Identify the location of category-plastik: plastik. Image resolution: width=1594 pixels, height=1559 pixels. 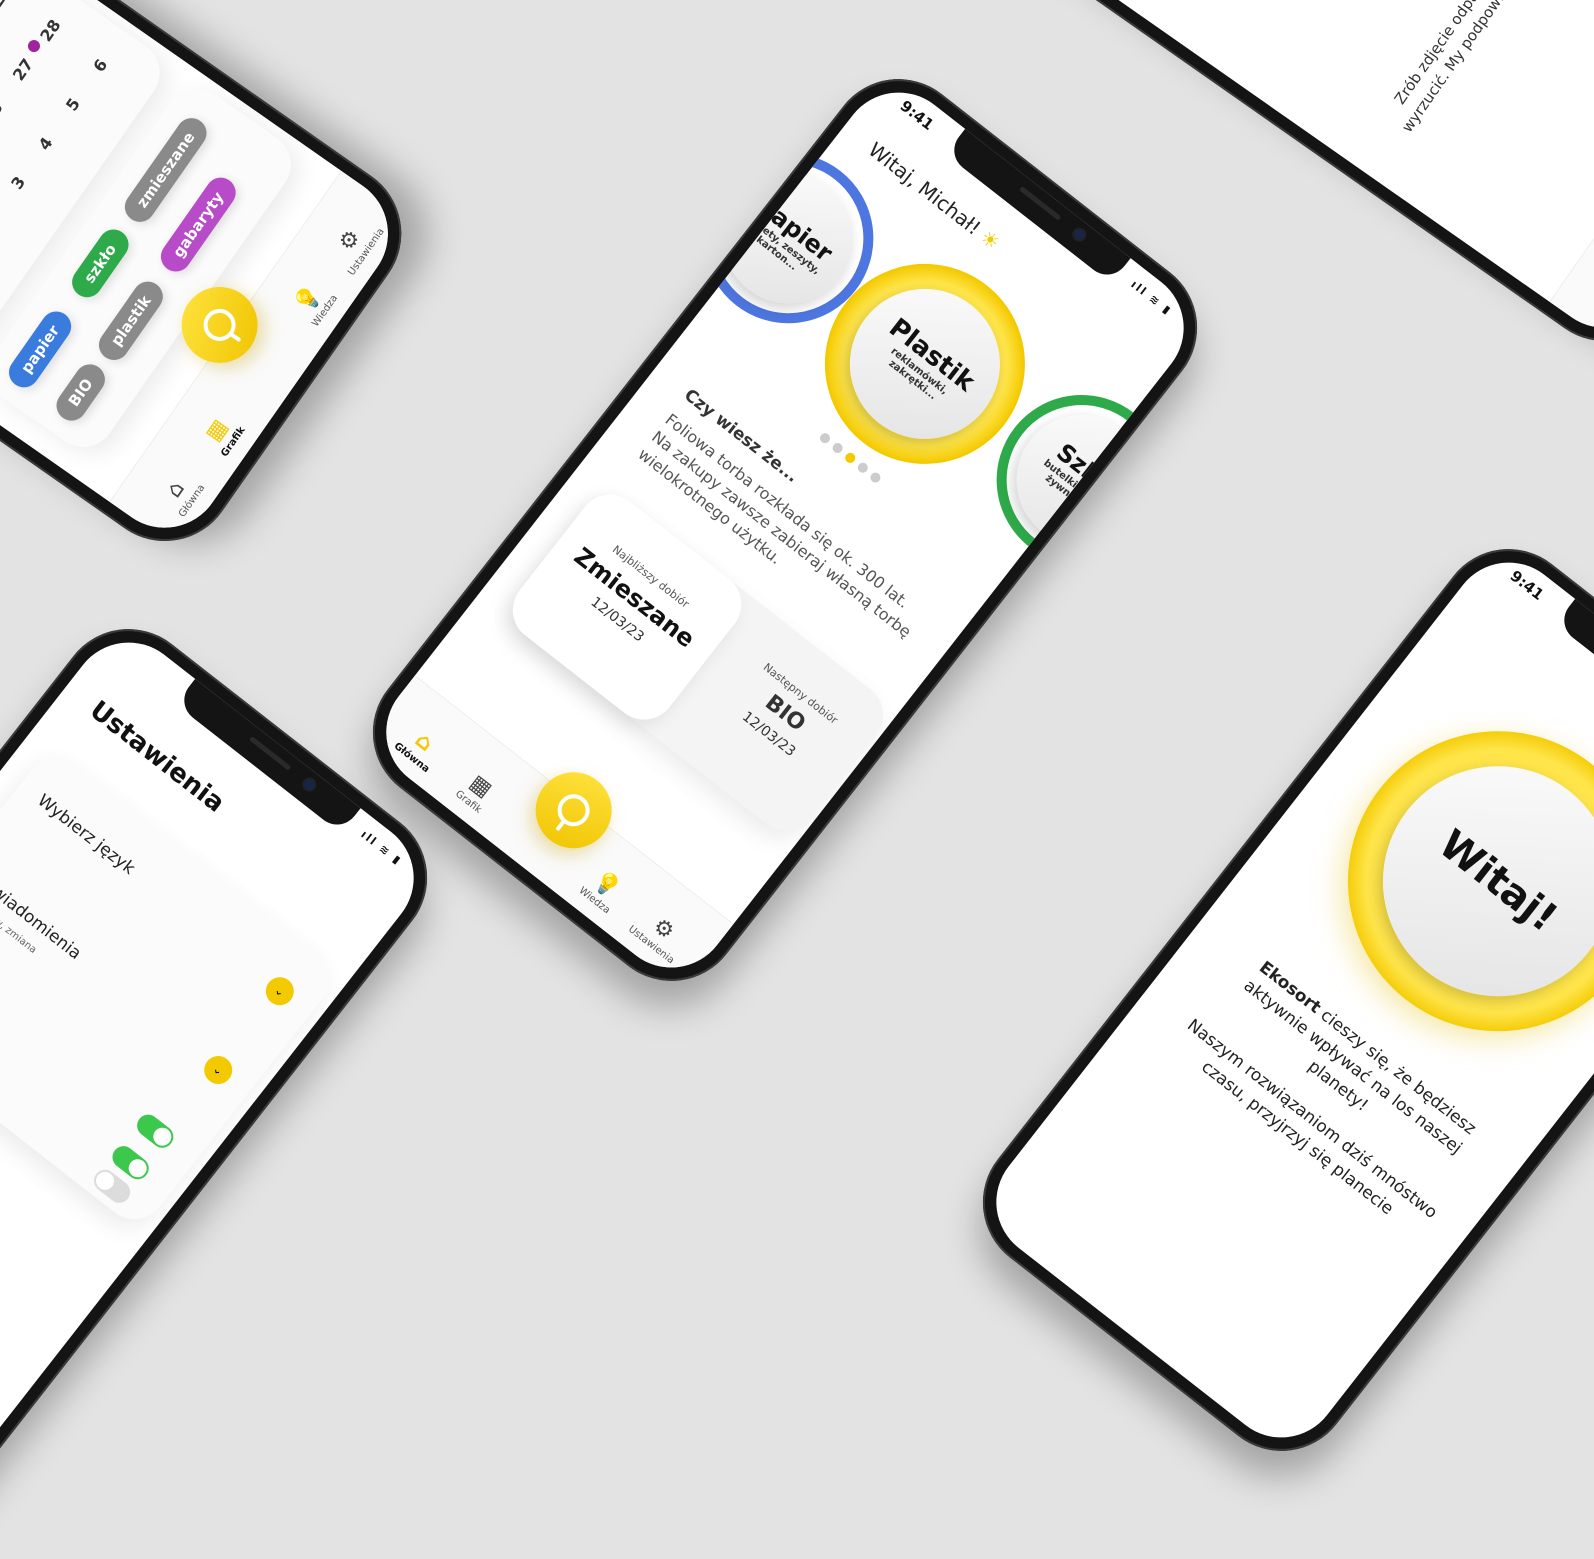
(131, 320).